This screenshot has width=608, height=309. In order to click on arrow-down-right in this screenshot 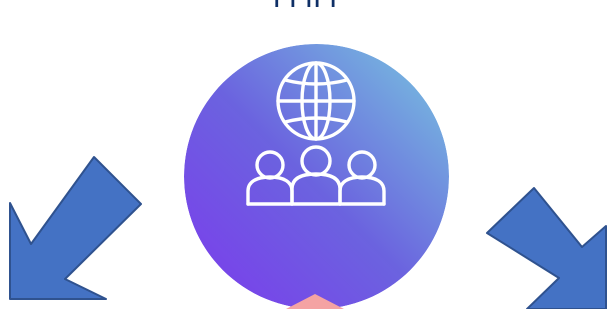, I will do `click(546, 243)`.